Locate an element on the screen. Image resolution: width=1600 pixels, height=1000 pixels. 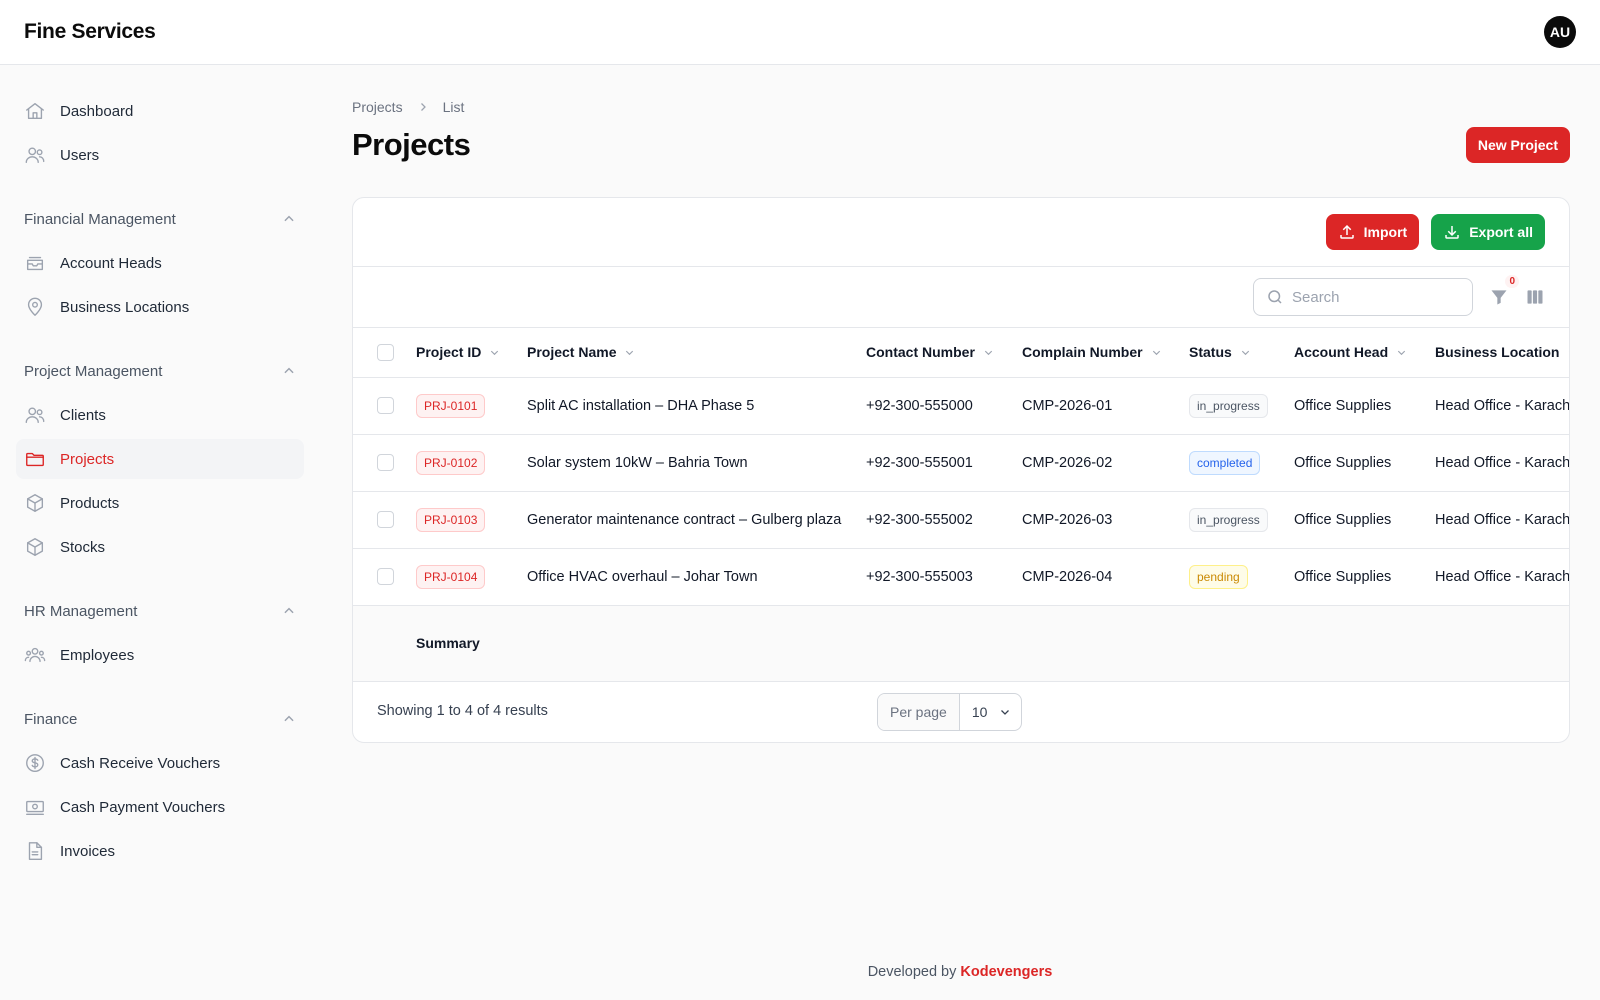
project-name-cell: Solar system 10kW – Bahria Town is located at coordinates (696, 463).